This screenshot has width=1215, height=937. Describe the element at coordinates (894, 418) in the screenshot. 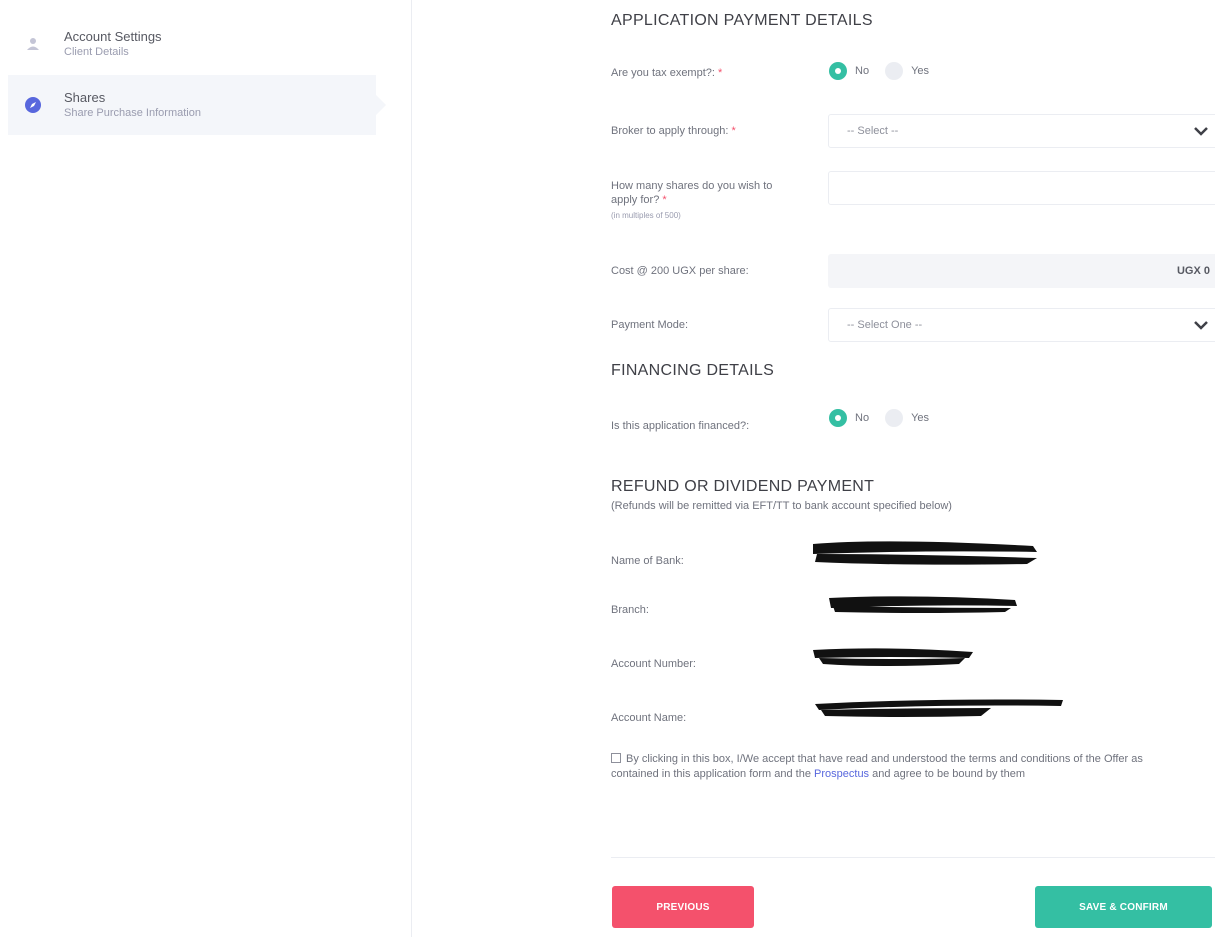

I see `financed-yes-radio` at that location.